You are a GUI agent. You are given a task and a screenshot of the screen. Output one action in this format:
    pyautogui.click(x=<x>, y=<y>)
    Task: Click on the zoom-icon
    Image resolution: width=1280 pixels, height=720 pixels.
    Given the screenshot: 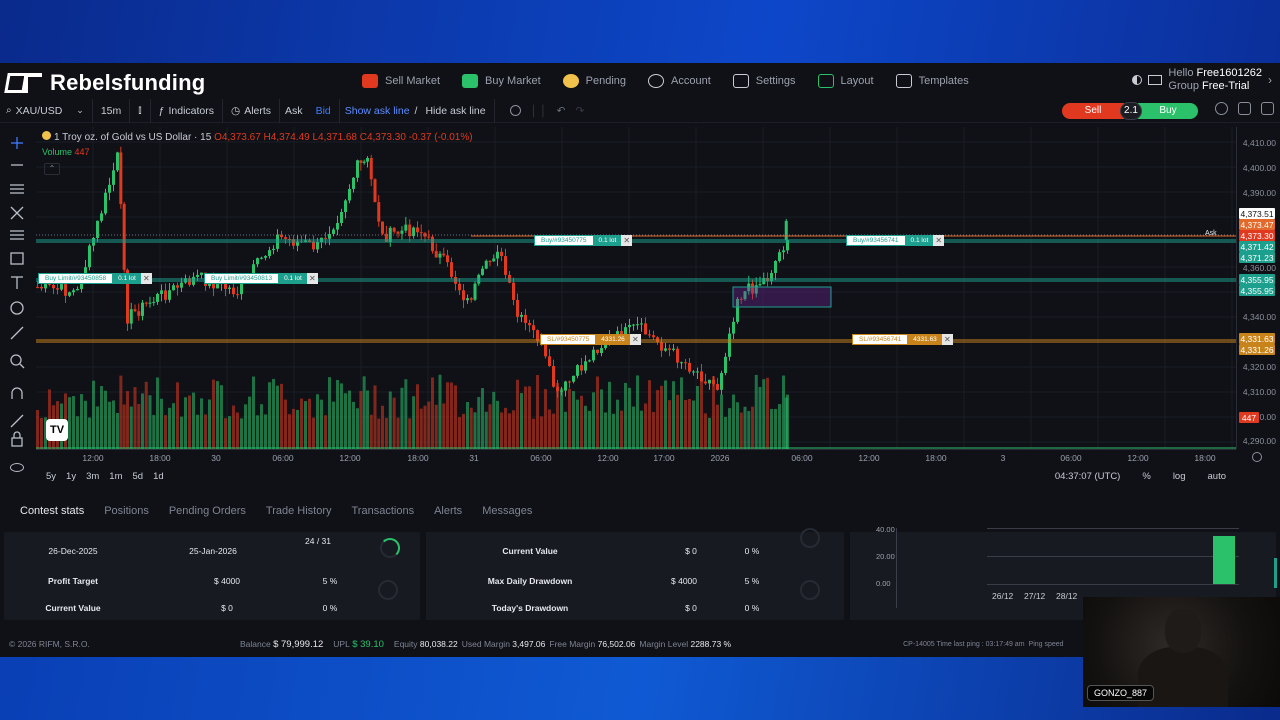 What is the action you would take?
    pyautogui.click(x=17, y=361)
    